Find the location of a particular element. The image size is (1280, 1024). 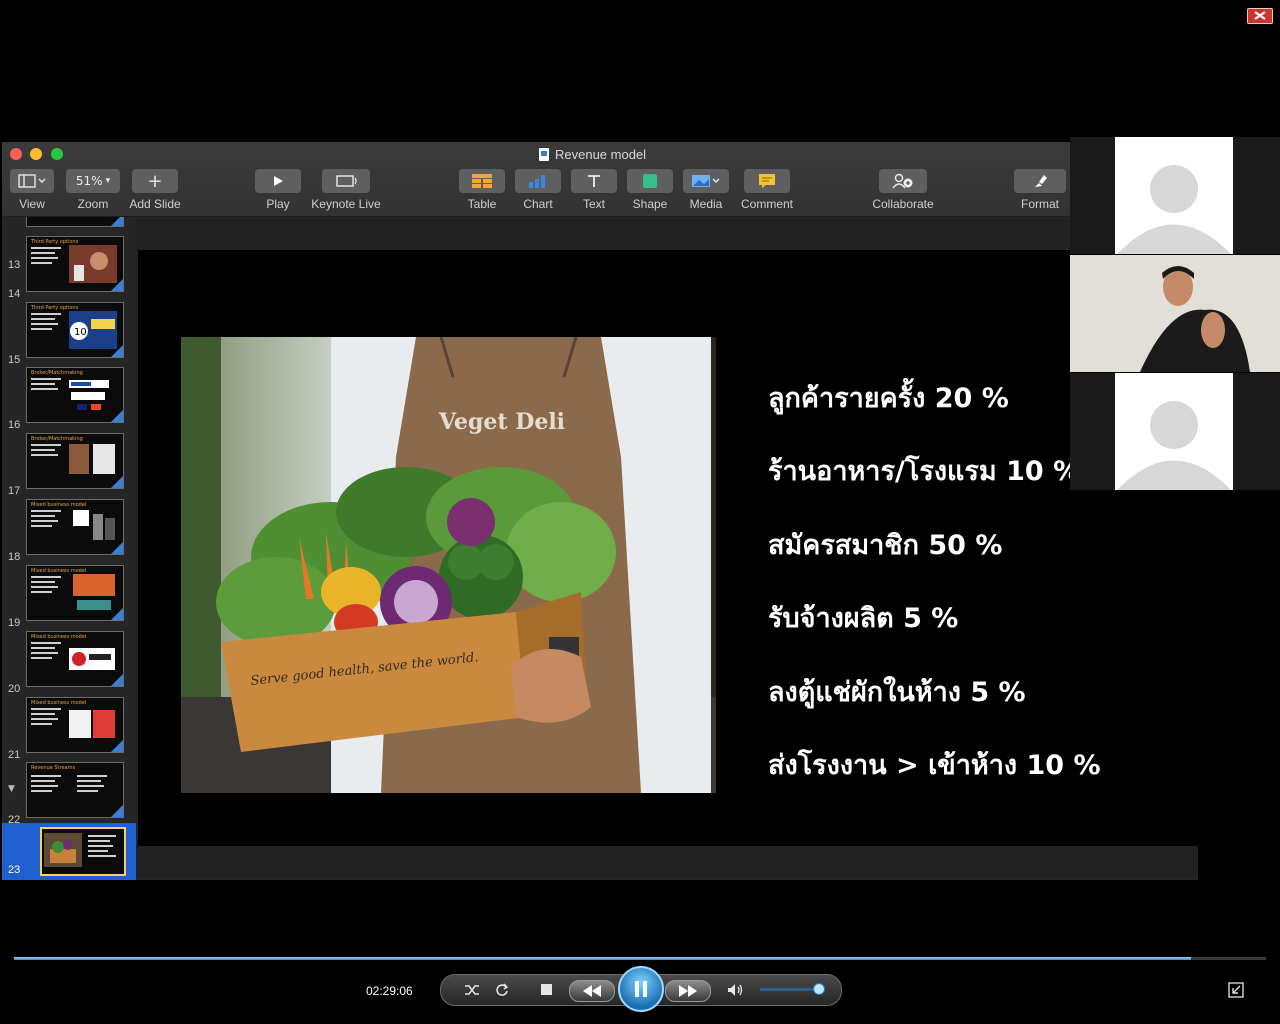

player-close-button is located at coordinates (1260, 16).